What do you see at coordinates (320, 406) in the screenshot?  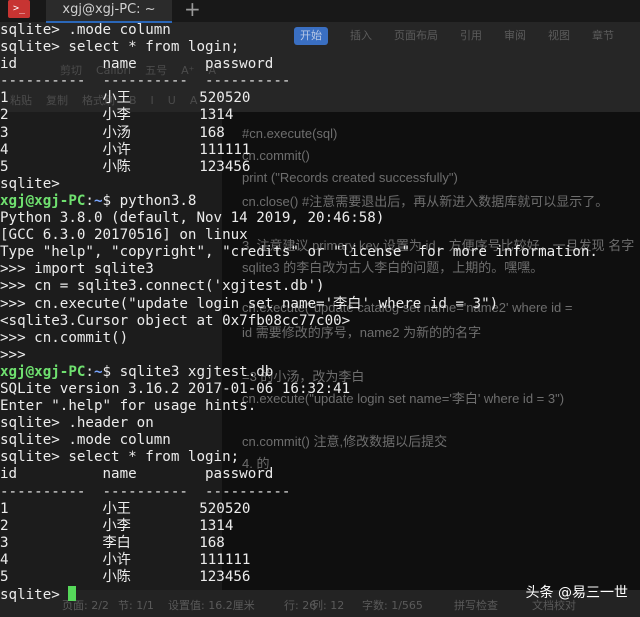 I see `terminal-line: Enter ".help" for usage hints.` at bounding box center [320, 406].